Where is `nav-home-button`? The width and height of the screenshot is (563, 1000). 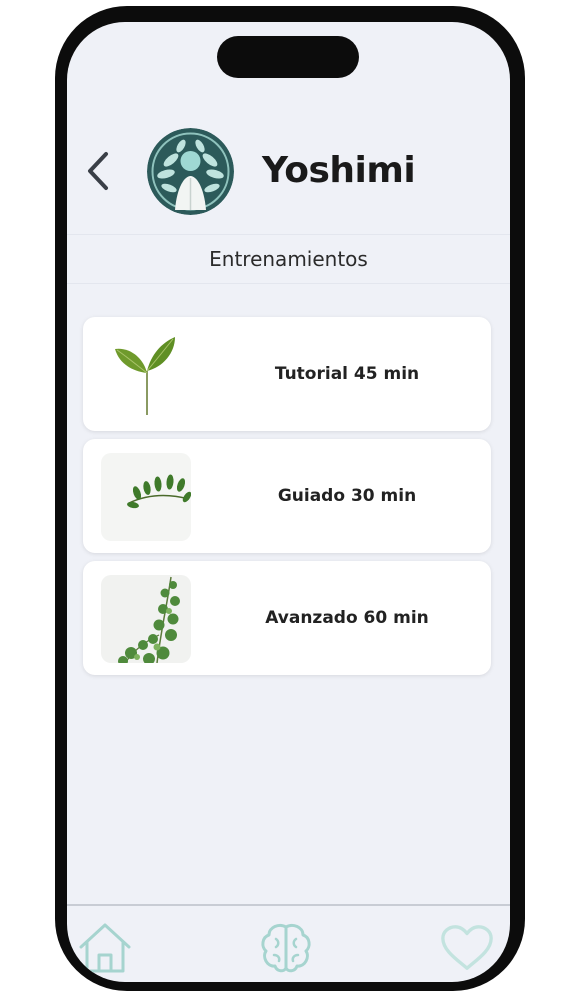
nav-home-button is located at coordinates (105, 948).